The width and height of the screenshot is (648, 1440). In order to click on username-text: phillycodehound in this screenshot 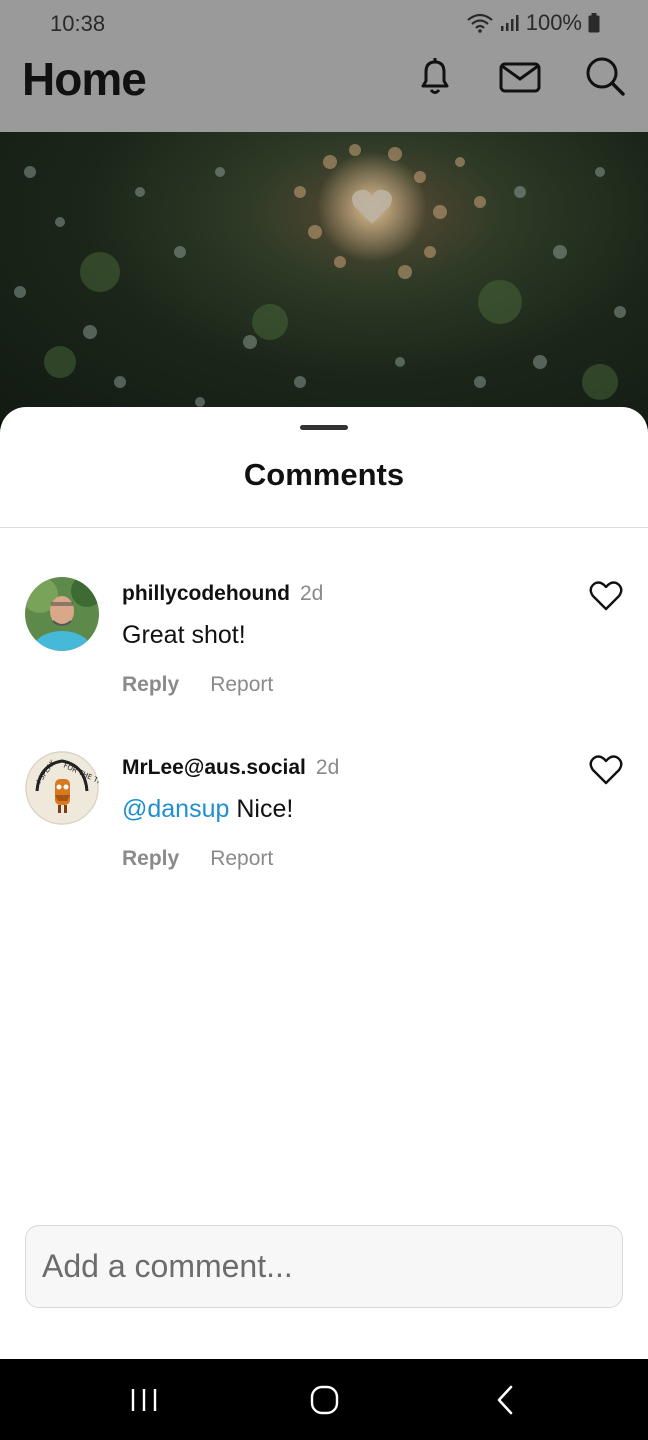, I will do `click(206, 593)`.